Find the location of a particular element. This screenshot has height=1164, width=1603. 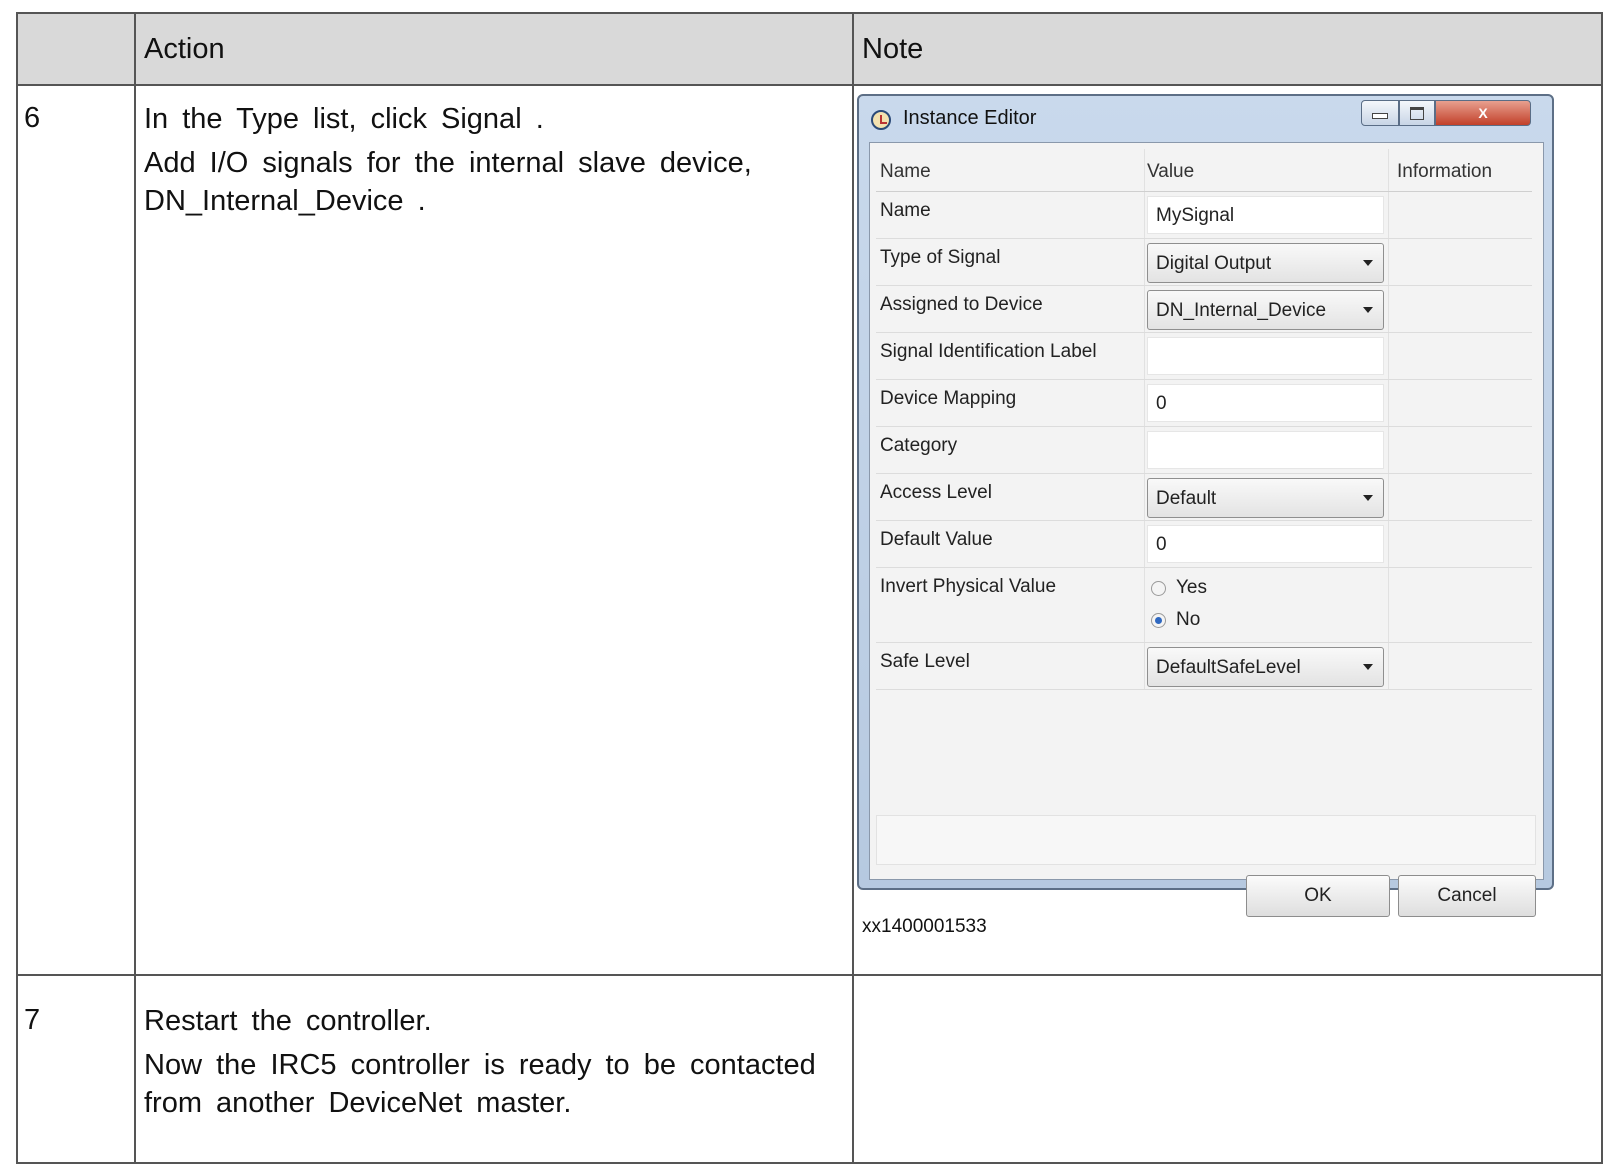

app-icon is located at coordinates (881, 120).